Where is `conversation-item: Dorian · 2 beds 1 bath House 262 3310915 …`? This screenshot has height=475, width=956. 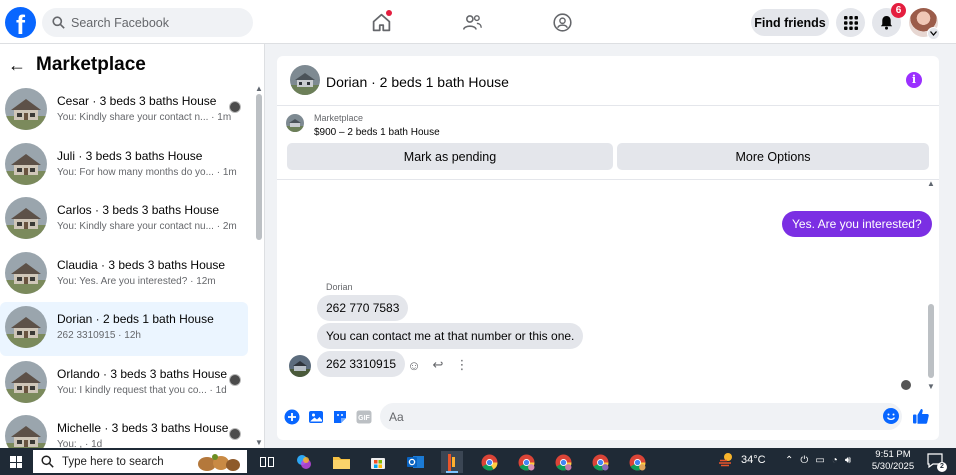 conversation-item: Dorian · 2 beds 1 bath House 262 3310915 … is located at coordinates (124, 329).